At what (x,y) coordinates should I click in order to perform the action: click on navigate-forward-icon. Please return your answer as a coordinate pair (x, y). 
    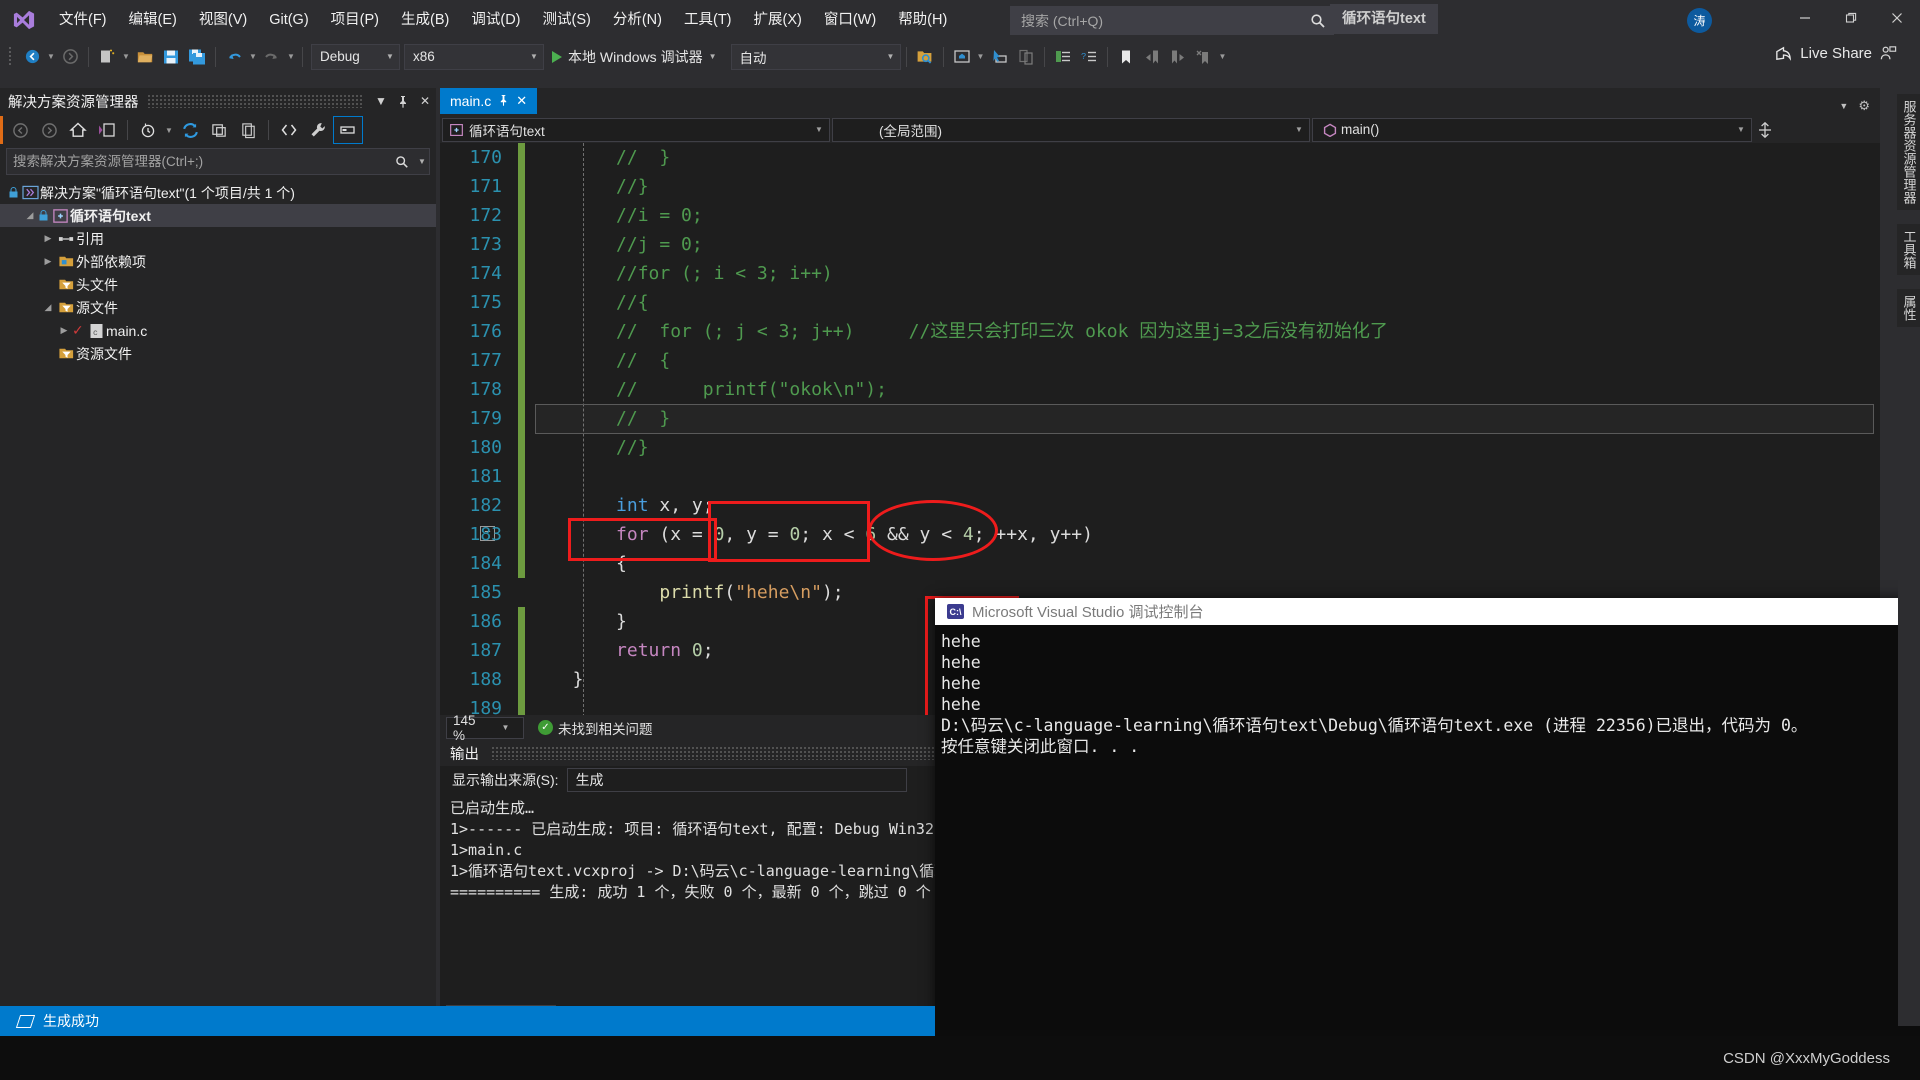
    Looking at the image, I should click on (70, 57).